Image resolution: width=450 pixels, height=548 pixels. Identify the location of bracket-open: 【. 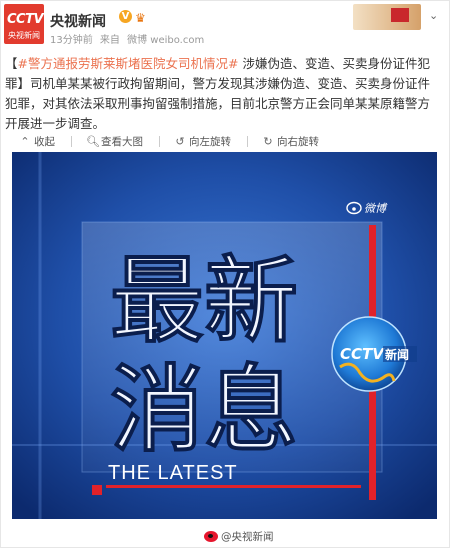
(11, 63).